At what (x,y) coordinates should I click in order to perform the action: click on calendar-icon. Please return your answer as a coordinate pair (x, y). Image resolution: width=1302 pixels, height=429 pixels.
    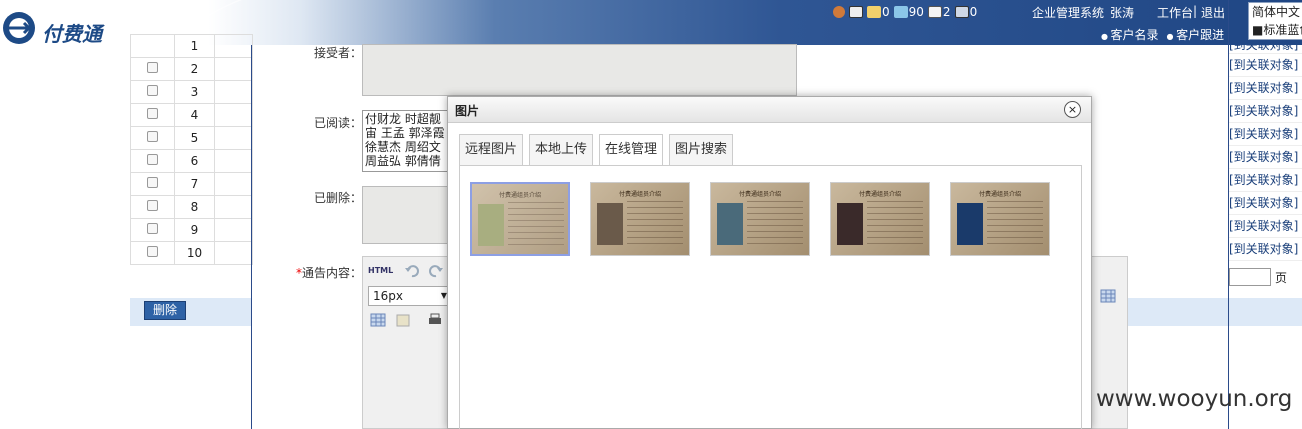
    Looking at the image, I should click on (856, 12).